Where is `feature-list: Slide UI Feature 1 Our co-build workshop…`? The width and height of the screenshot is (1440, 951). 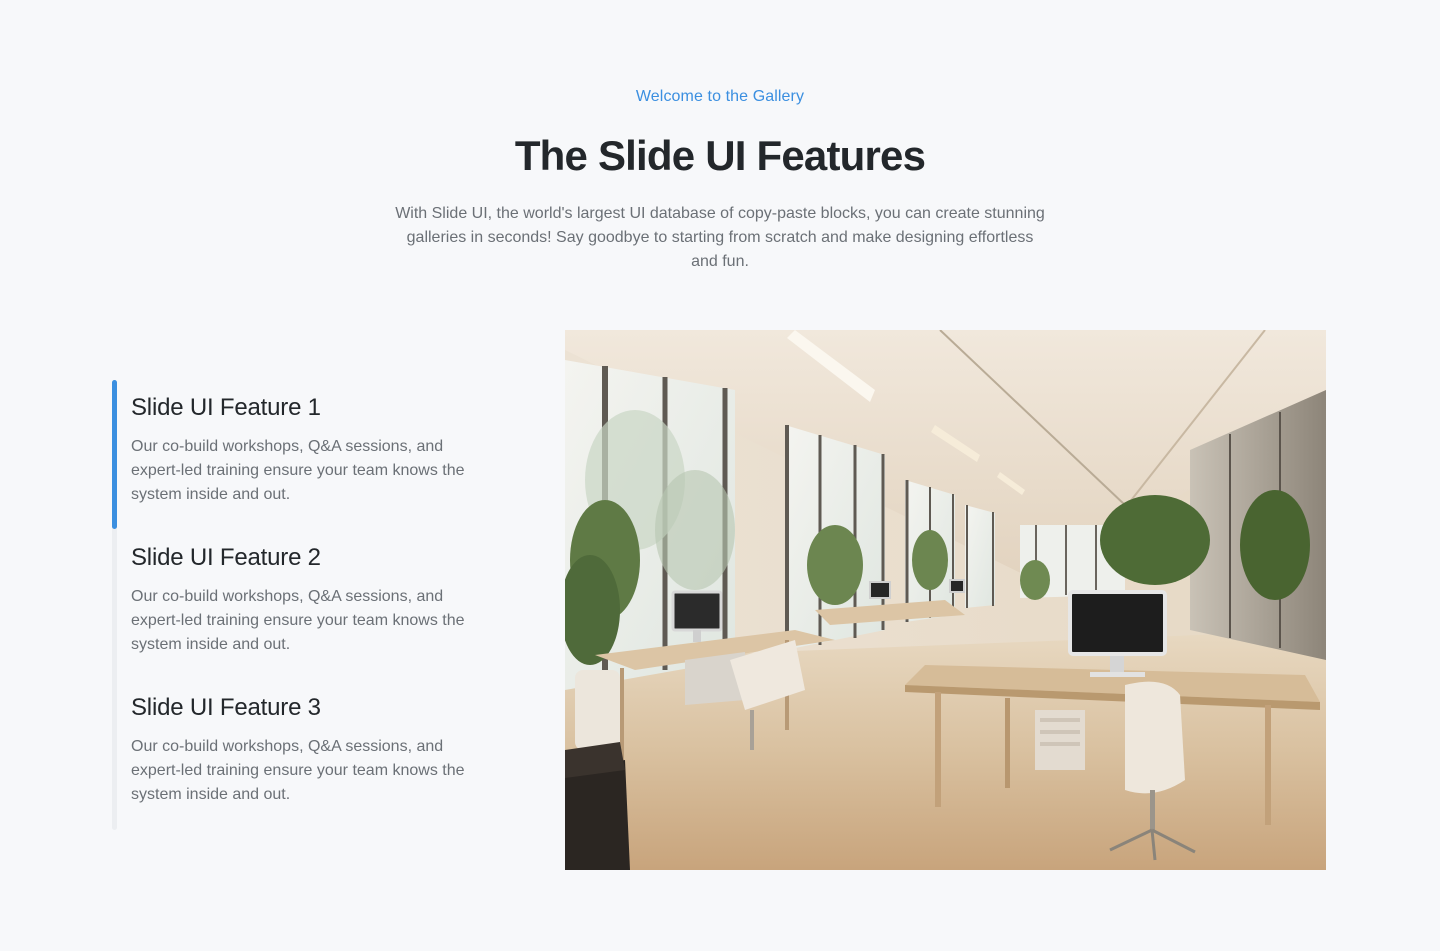
feature-list: Slide UI Feature 1 Our co-build workshop… is located at coordinates (312, 605).